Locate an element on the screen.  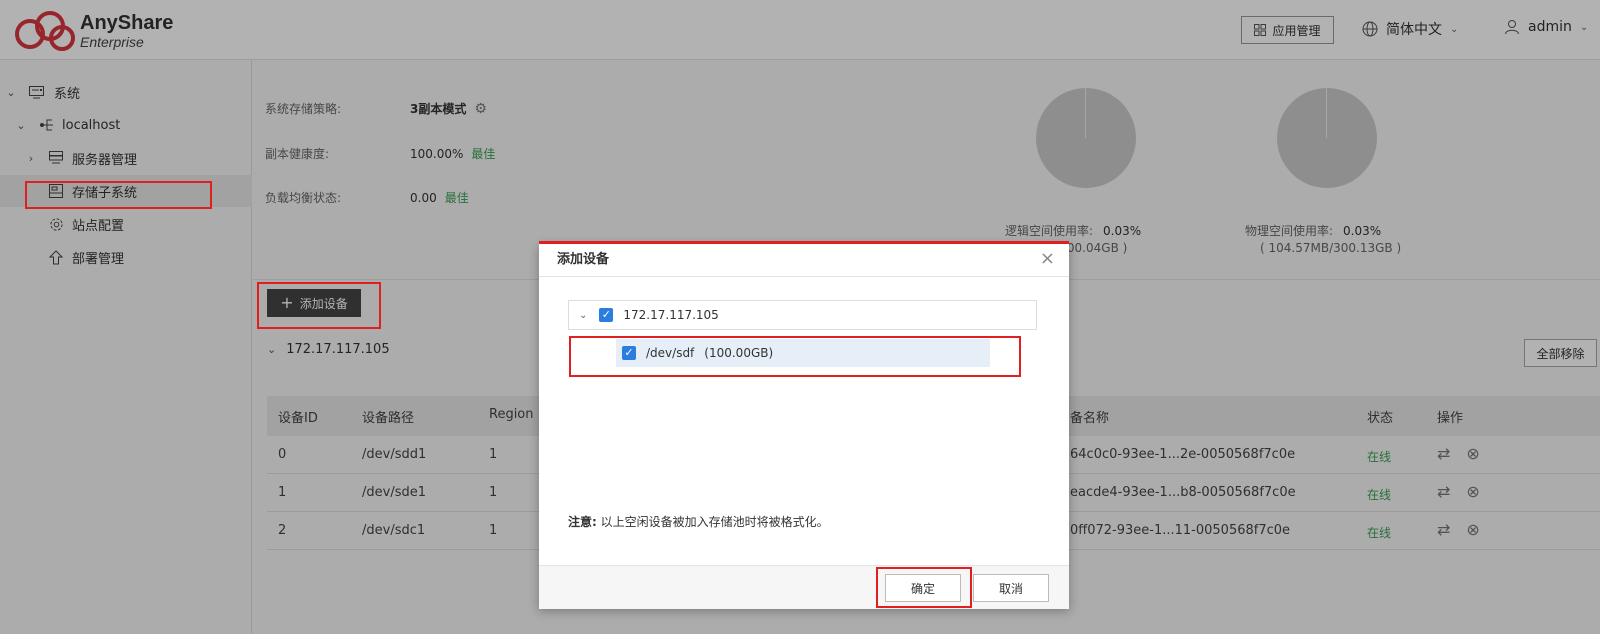
tree-node-device: ✓ /dev/sdf (100.00GB) is located at coordinates (803, 353).